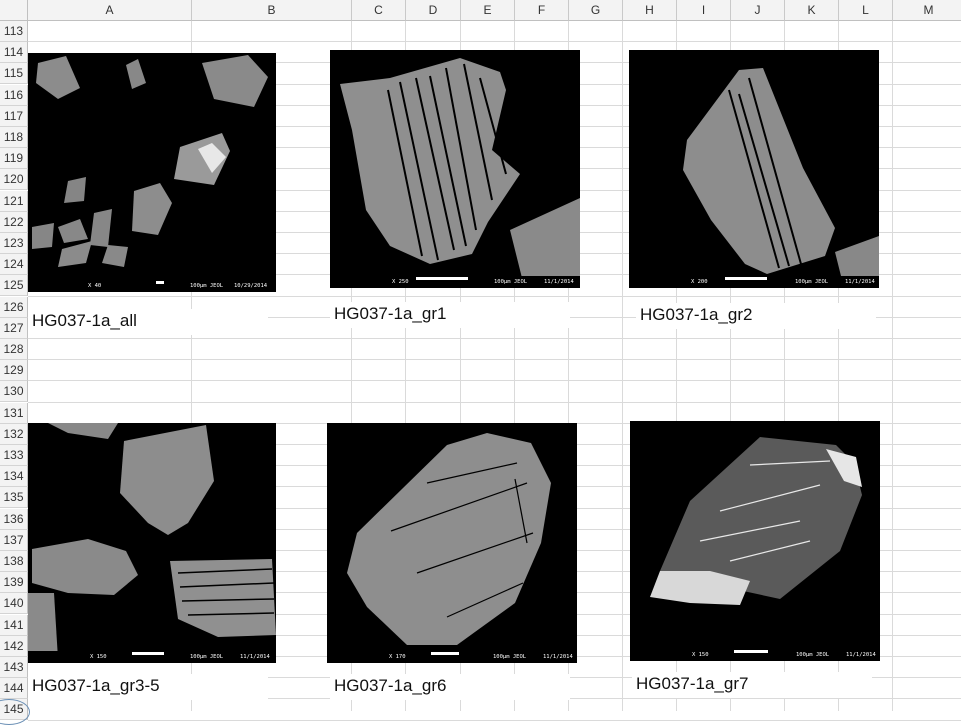 This screenshot has width=961, height=725. I want to click on row-header-120: 120, so click(14, 179).